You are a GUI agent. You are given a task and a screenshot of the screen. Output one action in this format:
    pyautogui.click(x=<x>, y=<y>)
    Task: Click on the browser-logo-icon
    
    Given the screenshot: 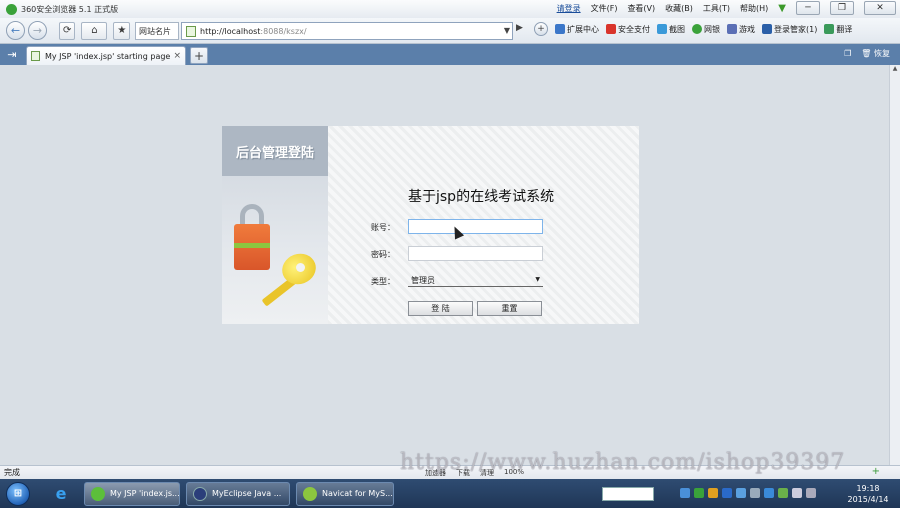 What is the action you would take?
    pyautogui.click(x=11, y=9)
    